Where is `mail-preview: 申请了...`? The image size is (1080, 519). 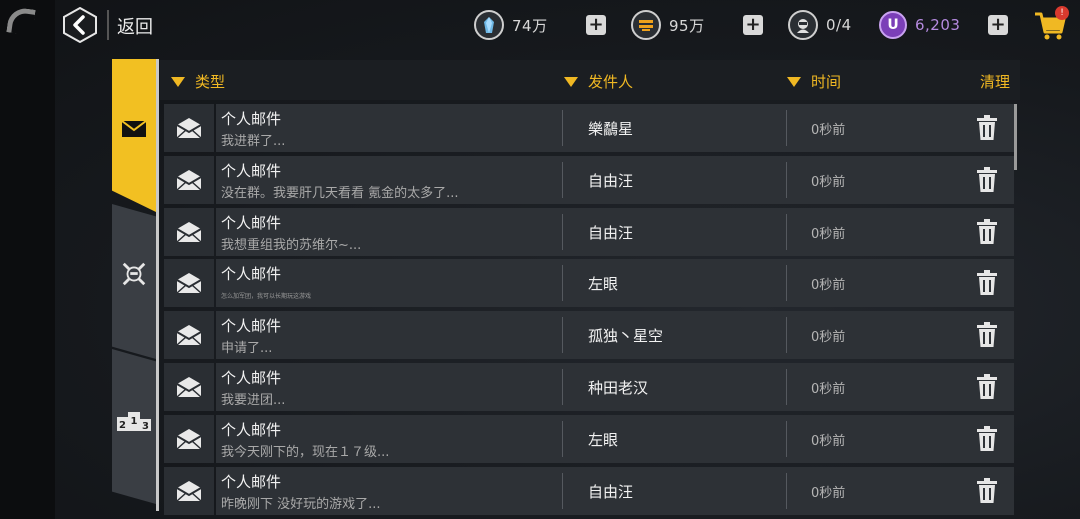
mail-preview: 申请了... is located at coordinates (247, 349).